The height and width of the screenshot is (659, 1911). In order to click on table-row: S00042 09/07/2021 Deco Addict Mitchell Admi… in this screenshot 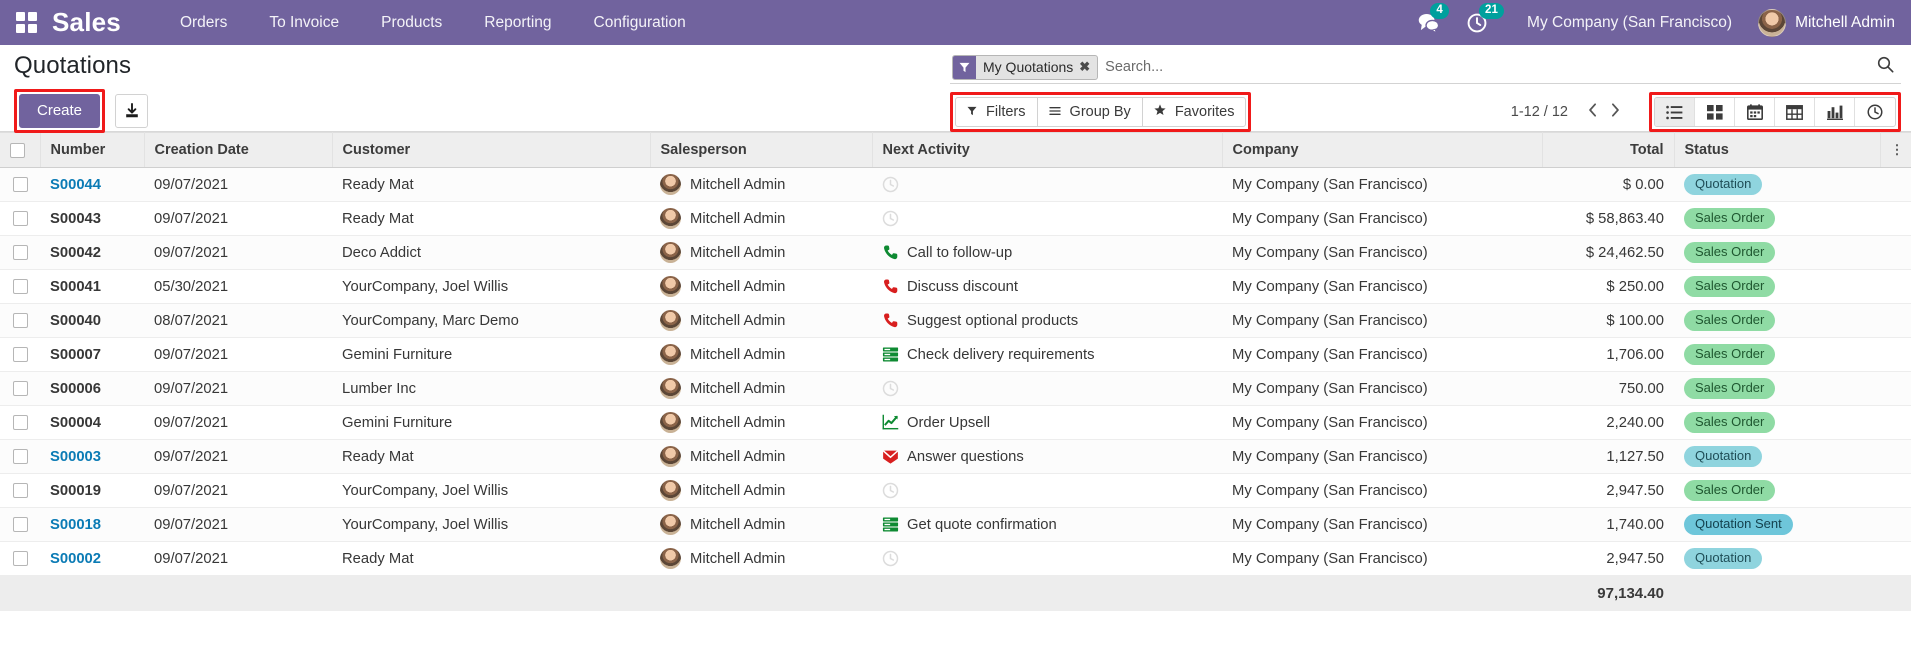, I will do `click(955, 252)`.